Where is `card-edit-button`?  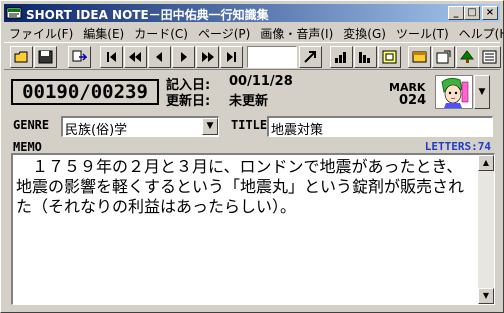 card-edit-button is located at coordinates (443, 57).